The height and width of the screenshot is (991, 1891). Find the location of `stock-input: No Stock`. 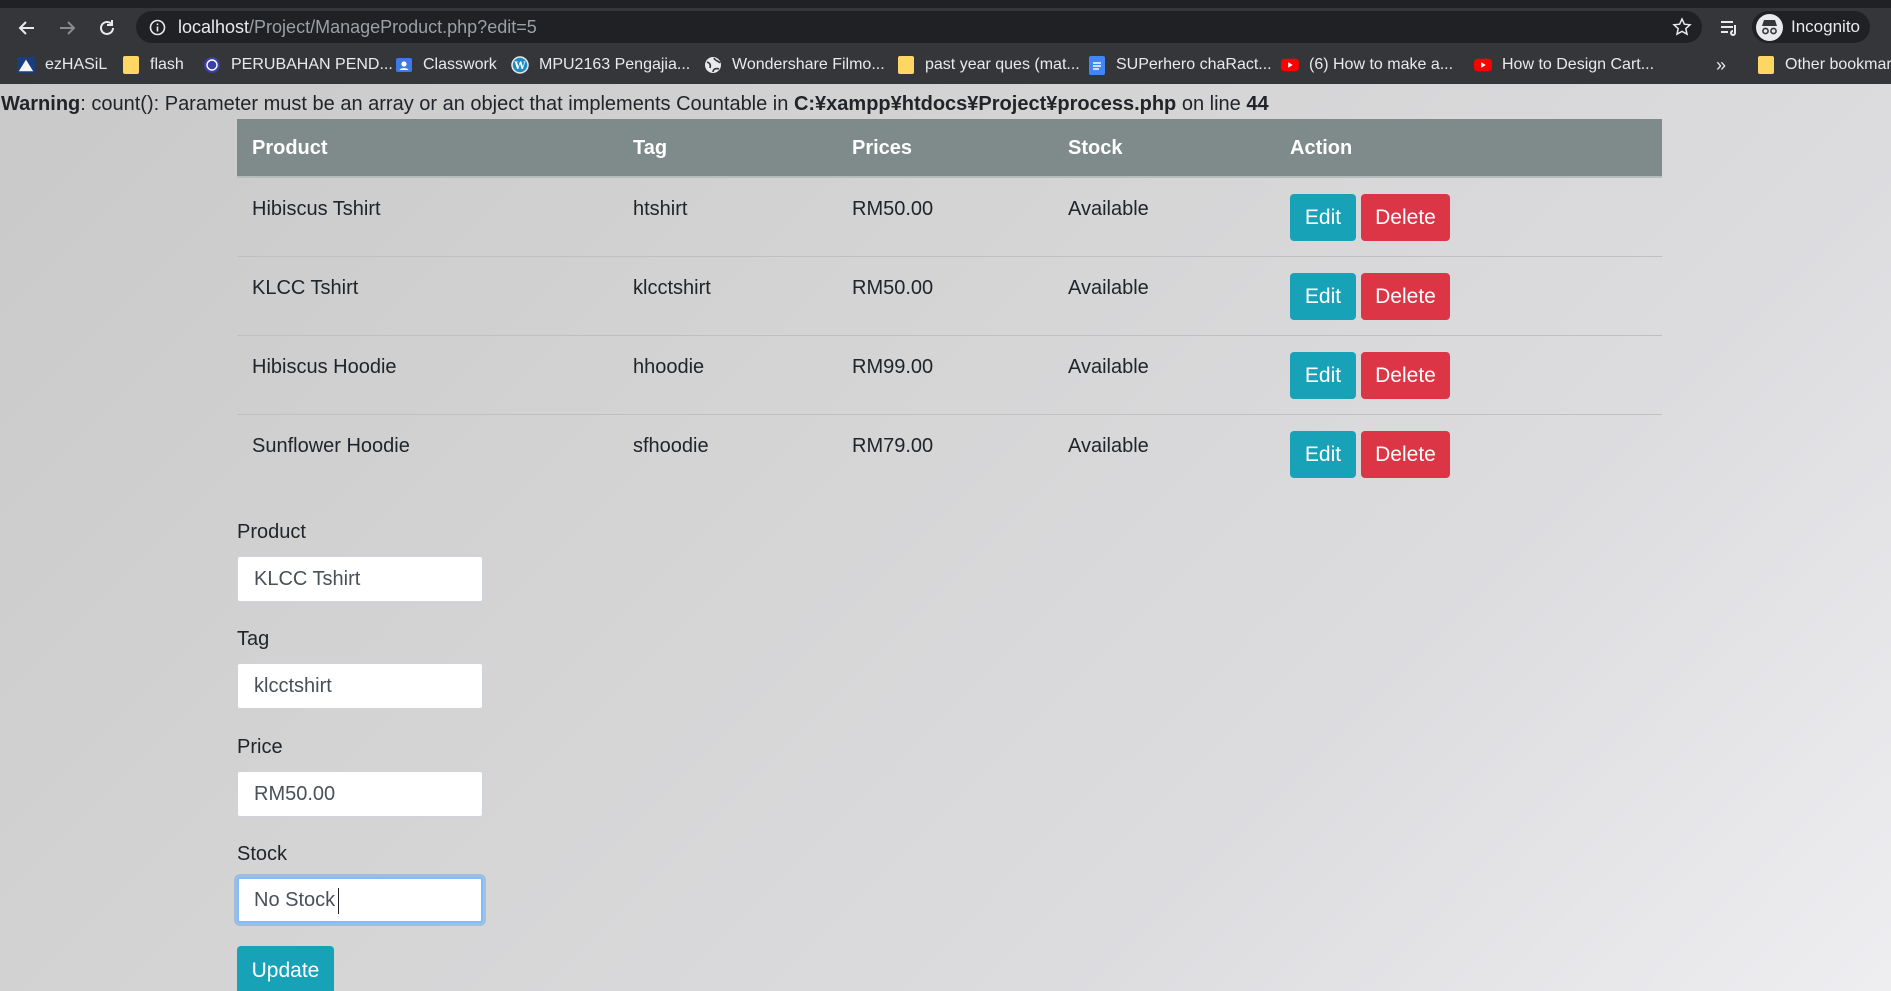

stock-input: No Stock is located at coordinates (360, 900).